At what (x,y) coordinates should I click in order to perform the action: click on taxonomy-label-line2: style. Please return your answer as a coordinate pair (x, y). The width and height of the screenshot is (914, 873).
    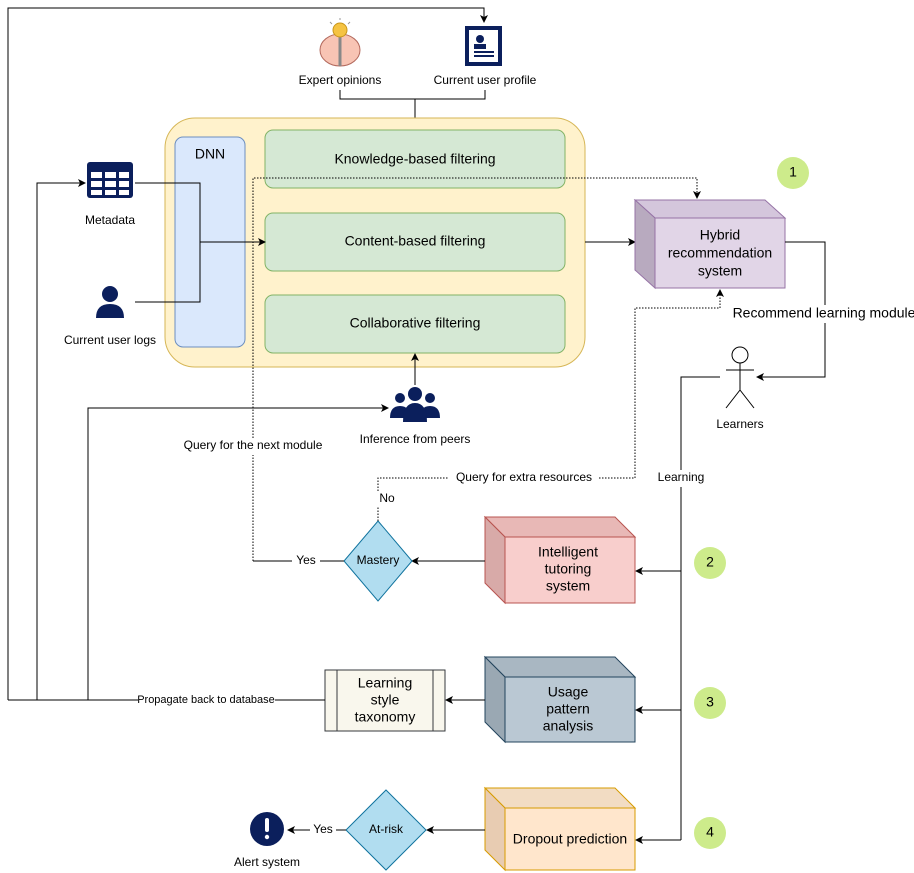
    Looking at the image, I should click on (385, 700).